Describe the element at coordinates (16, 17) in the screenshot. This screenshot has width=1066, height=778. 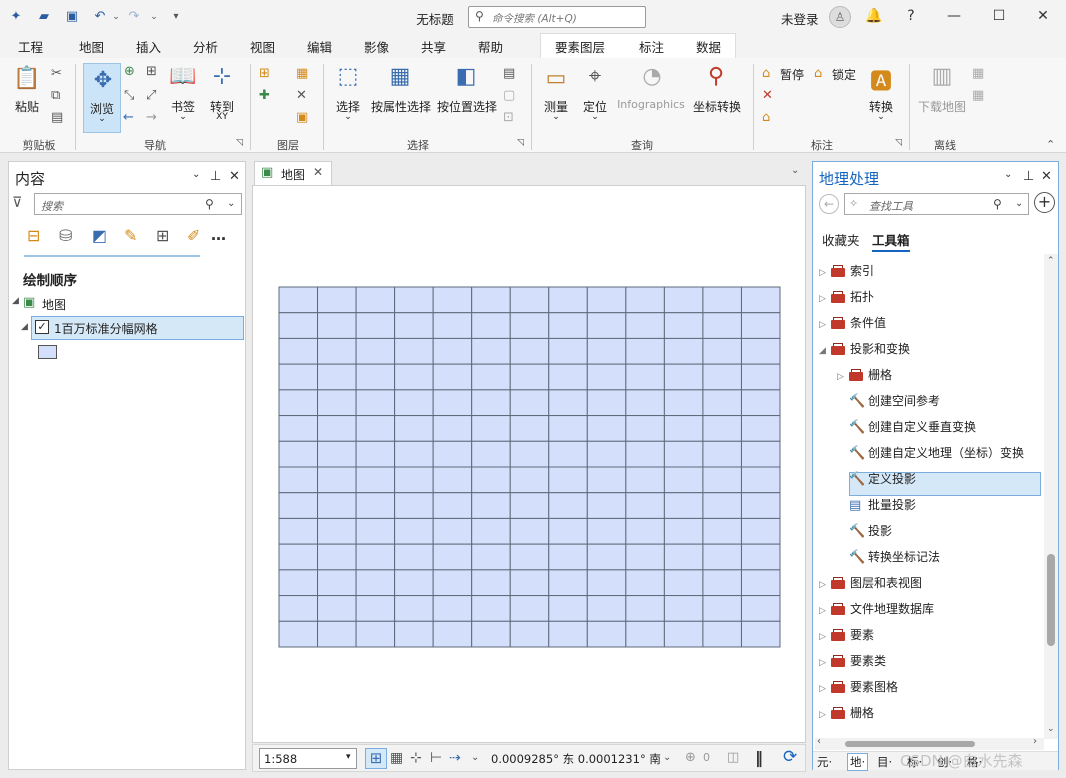
I see `new-project-icon: ✦` at that location.